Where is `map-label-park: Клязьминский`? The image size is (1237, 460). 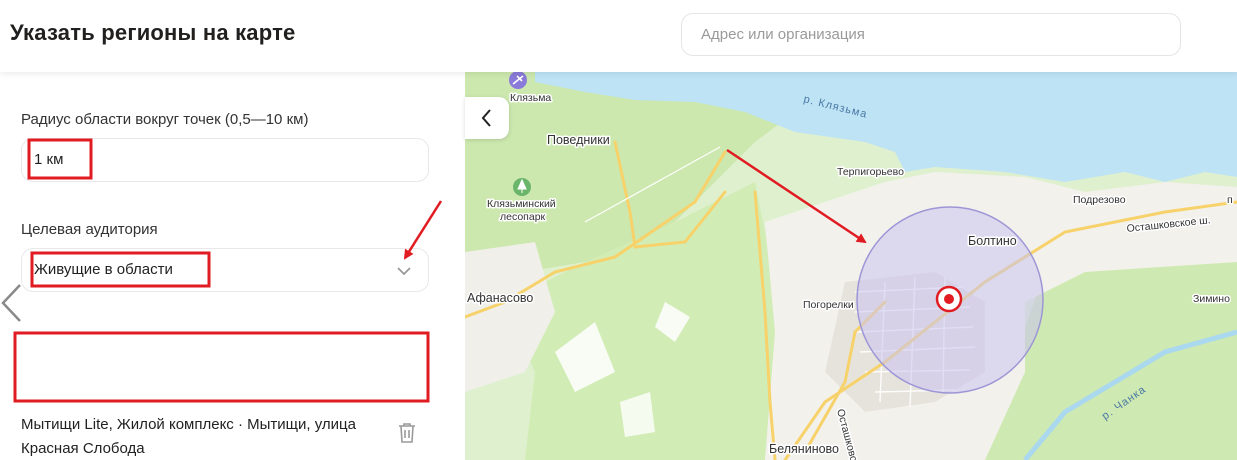
map-label-park: Клязьминский is located at coordinates (521, 204).